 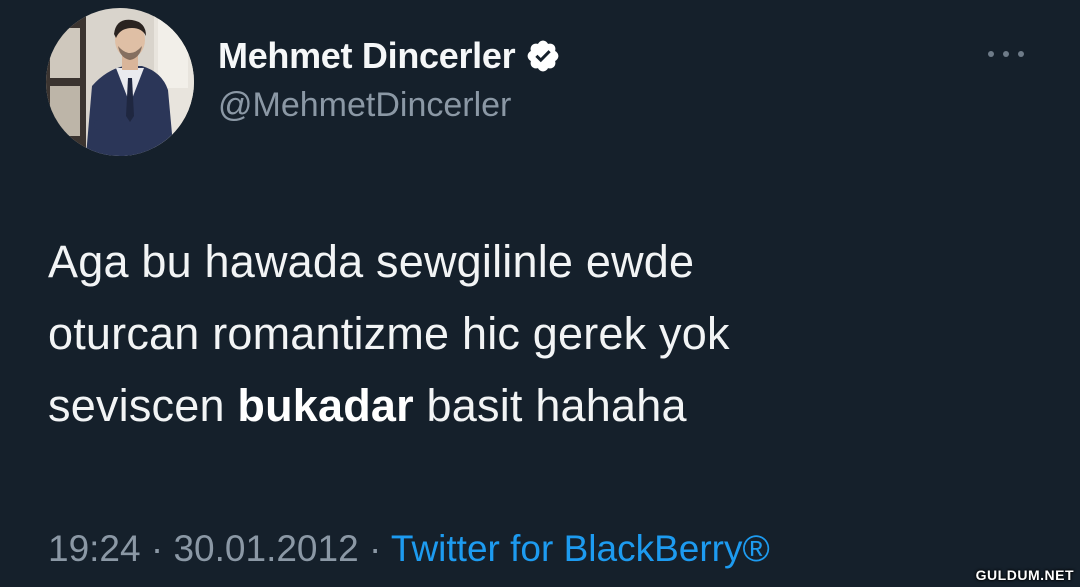 I want to click on tweet-source-link: Twitter for BlackBerry®, so click(x=580, y=548).